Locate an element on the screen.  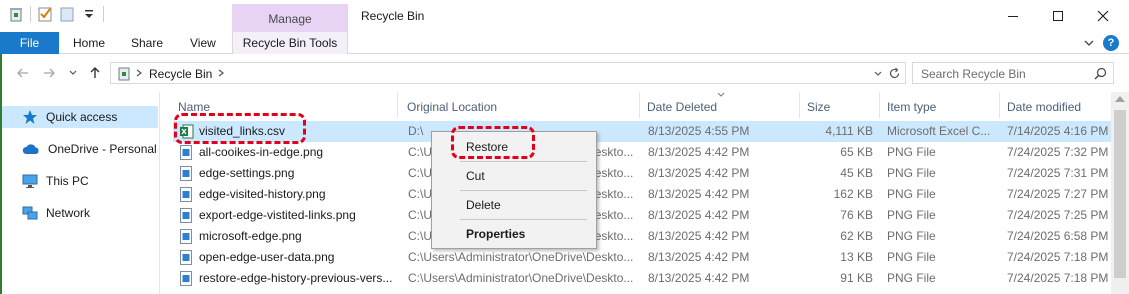
tab-view: View is located at coordinates (203, 43).